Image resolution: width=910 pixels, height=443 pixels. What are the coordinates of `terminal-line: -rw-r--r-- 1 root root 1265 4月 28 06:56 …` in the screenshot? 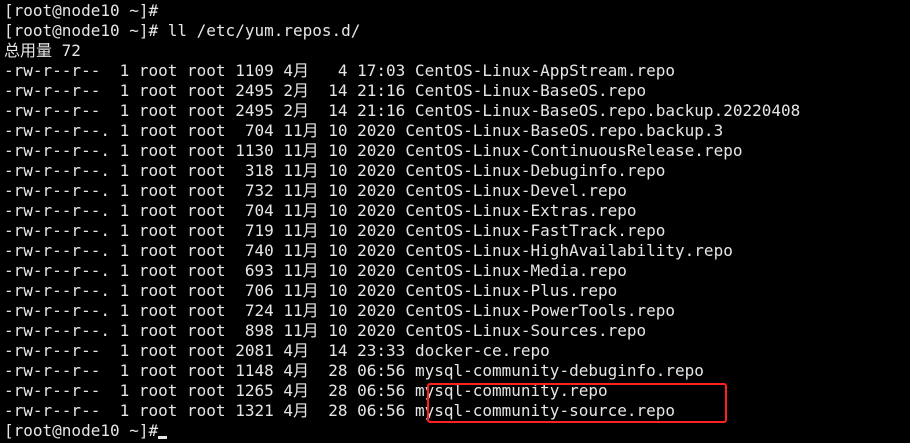 It's located at (306, 390).